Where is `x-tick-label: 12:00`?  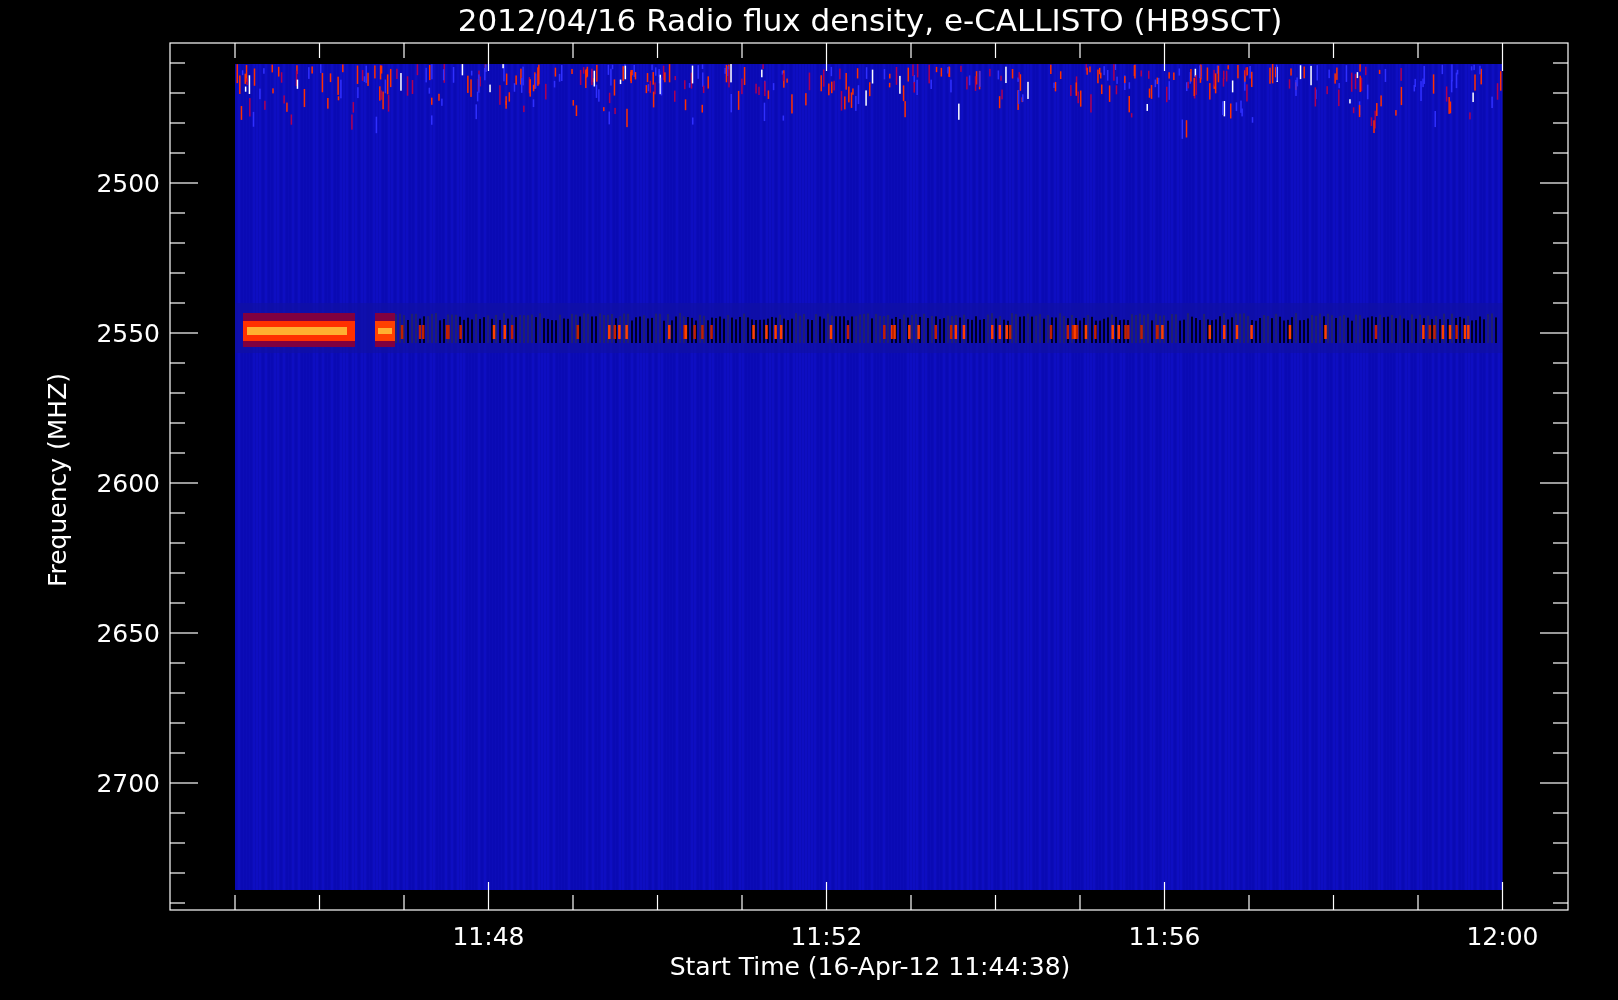
x-tick-label: 12:00 is located at coordinates (1502, 936).